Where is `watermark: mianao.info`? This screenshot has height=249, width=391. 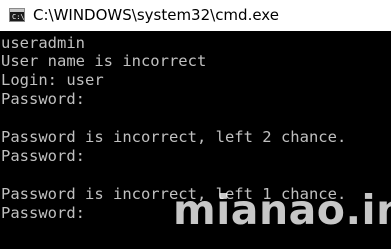 watermark: mianao.info is located at coordinates (282, 210).